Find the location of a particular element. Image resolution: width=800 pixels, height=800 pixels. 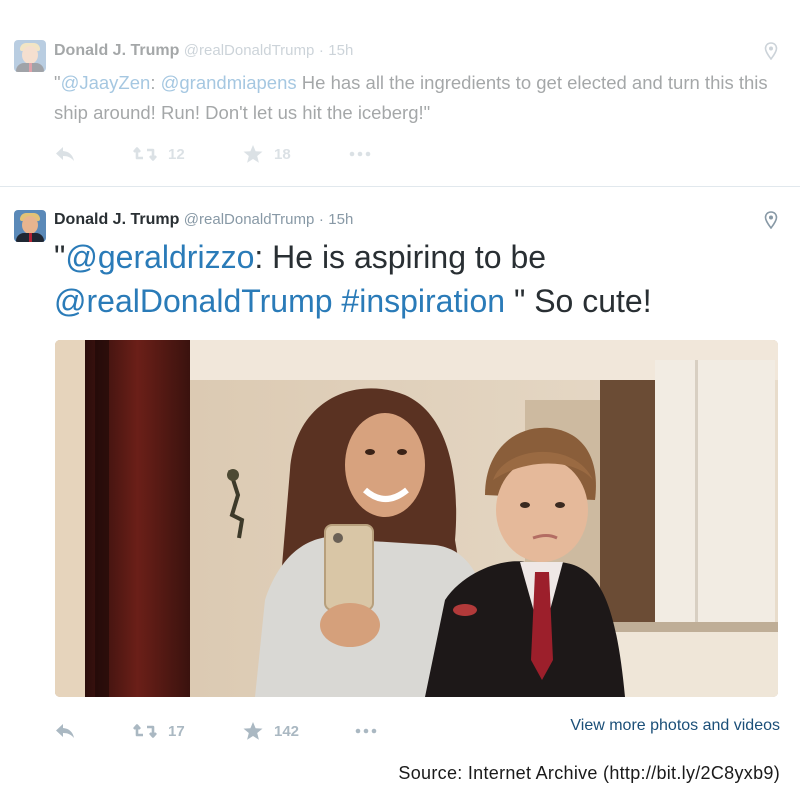

reply-button is located at coordinates (65, 731).